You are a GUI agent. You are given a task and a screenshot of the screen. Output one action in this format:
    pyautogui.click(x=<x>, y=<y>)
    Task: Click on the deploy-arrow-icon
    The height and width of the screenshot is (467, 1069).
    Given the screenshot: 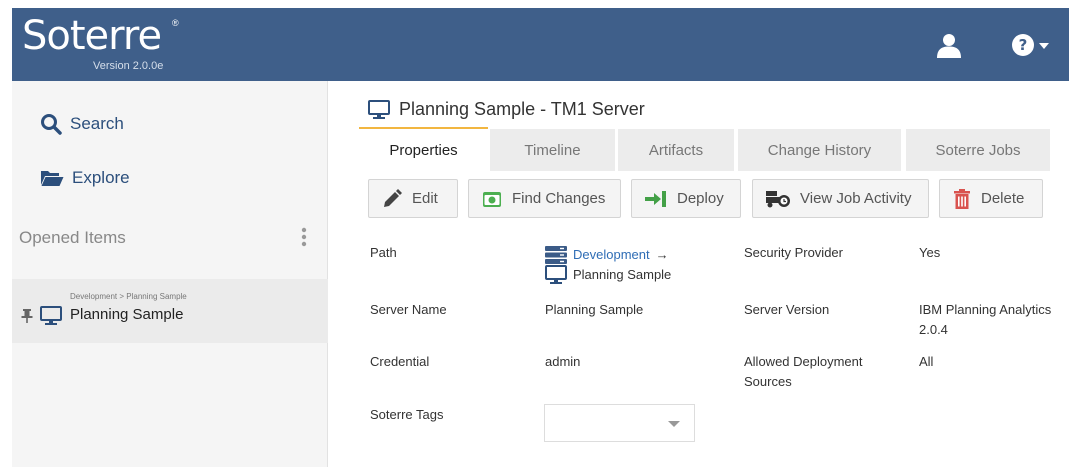 What is the action you would take?
    pyautogui.click(x=655, y=198)
    